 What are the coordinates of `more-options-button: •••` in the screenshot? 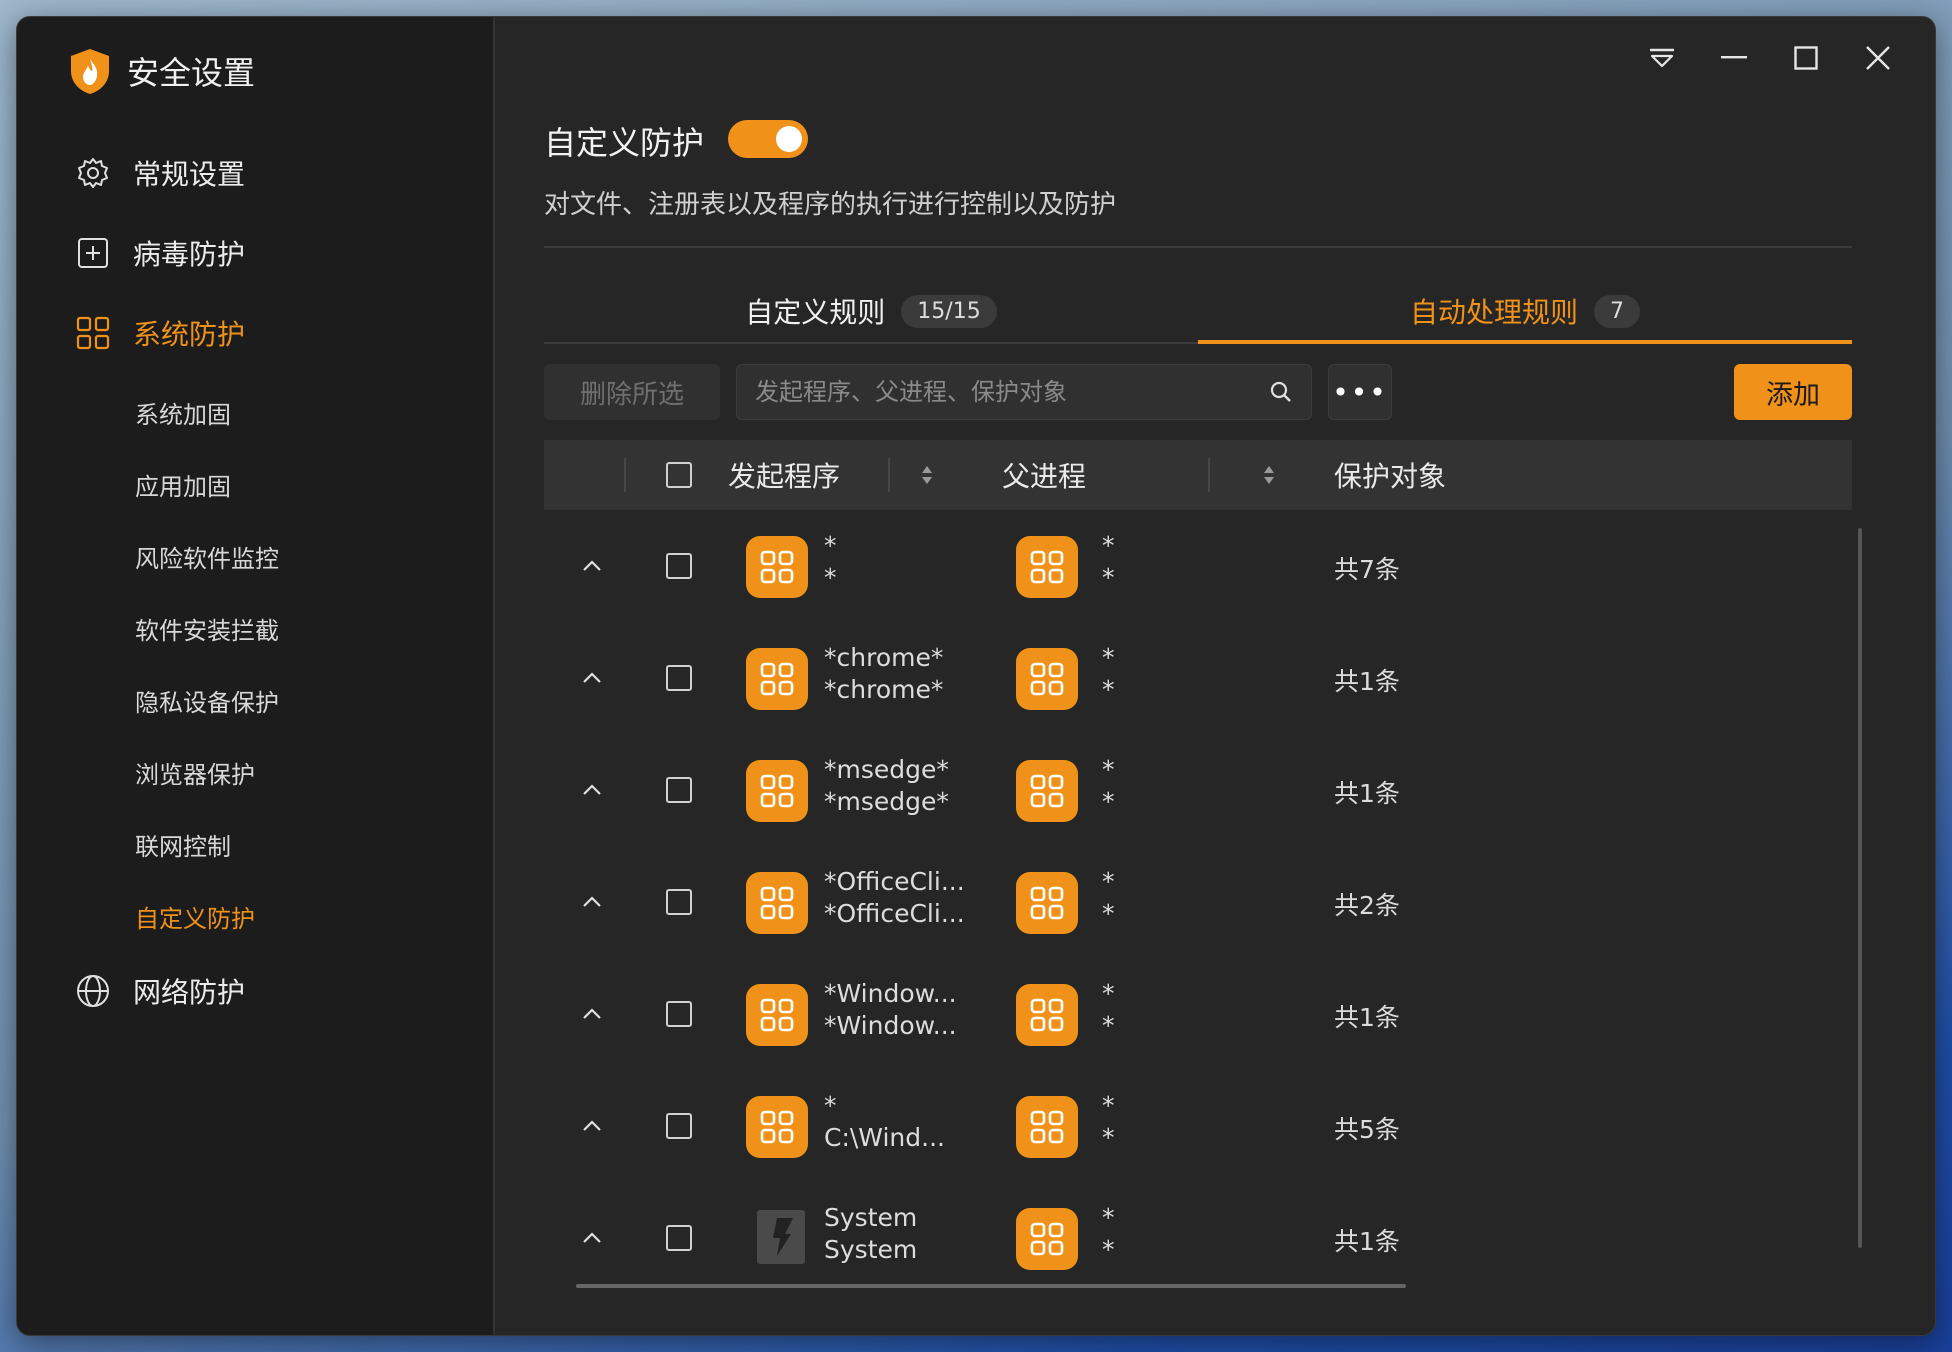 It's located at (1360, 392).